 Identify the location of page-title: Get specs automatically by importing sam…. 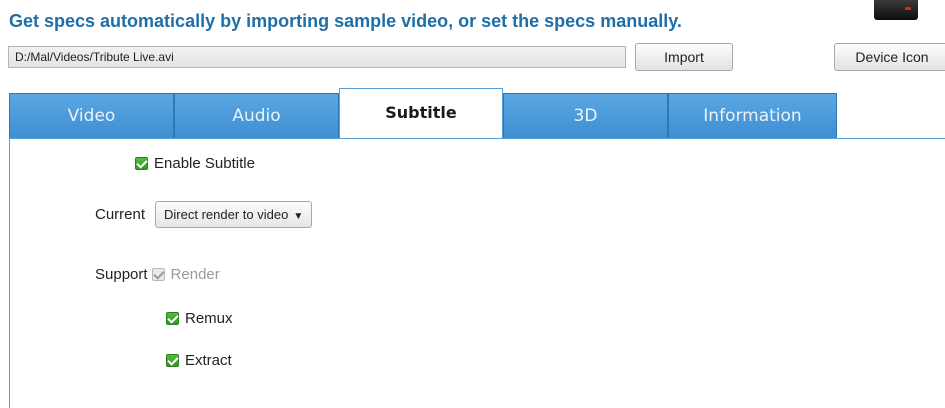
(345, 21).